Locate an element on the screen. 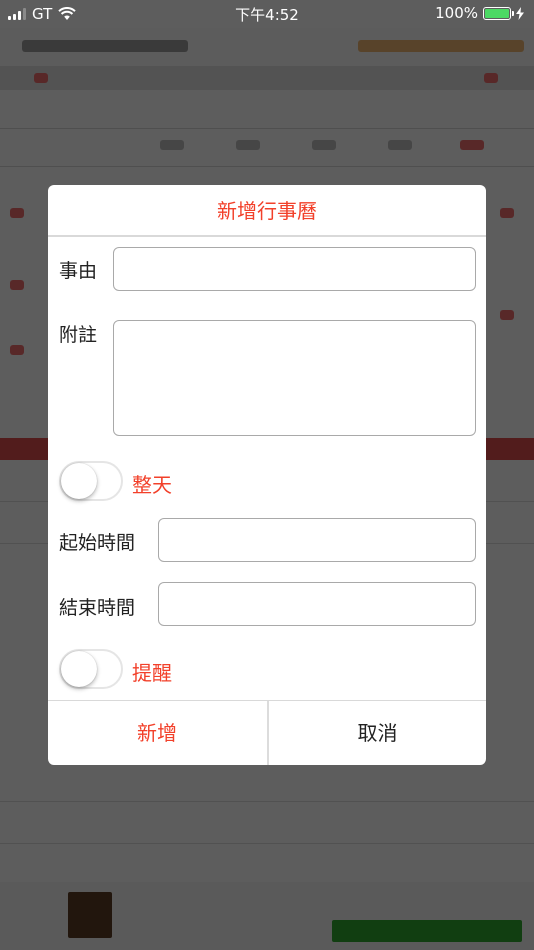 The image size is (534, 950). all-day-toggle-knob is located at coordinates (79, 481).